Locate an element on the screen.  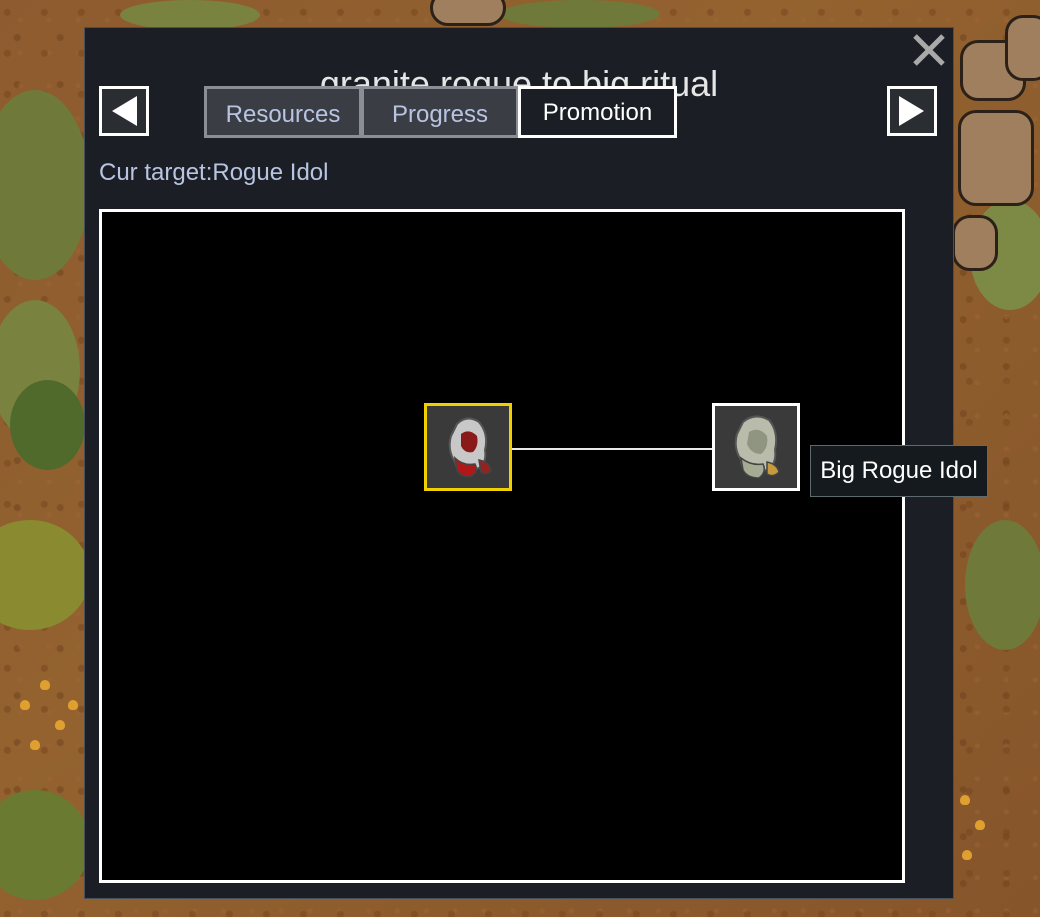
tab-label: Promotion is located at coordinates (597, 112).